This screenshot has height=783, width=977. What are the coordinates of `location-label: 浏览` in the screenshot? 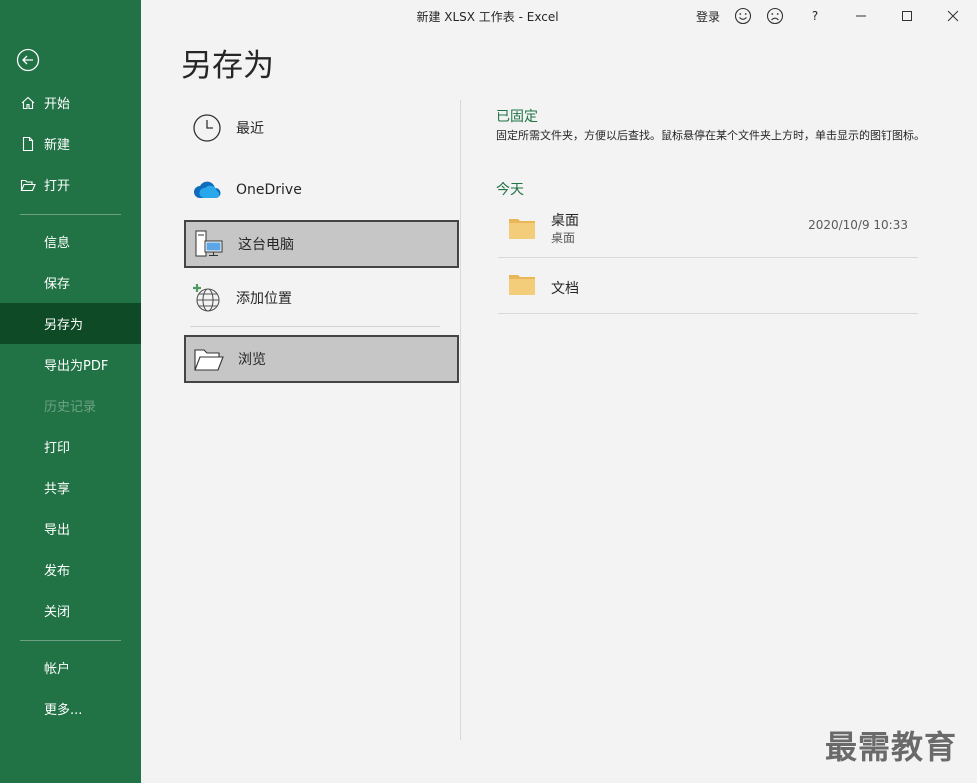 It's located at (252, 360).